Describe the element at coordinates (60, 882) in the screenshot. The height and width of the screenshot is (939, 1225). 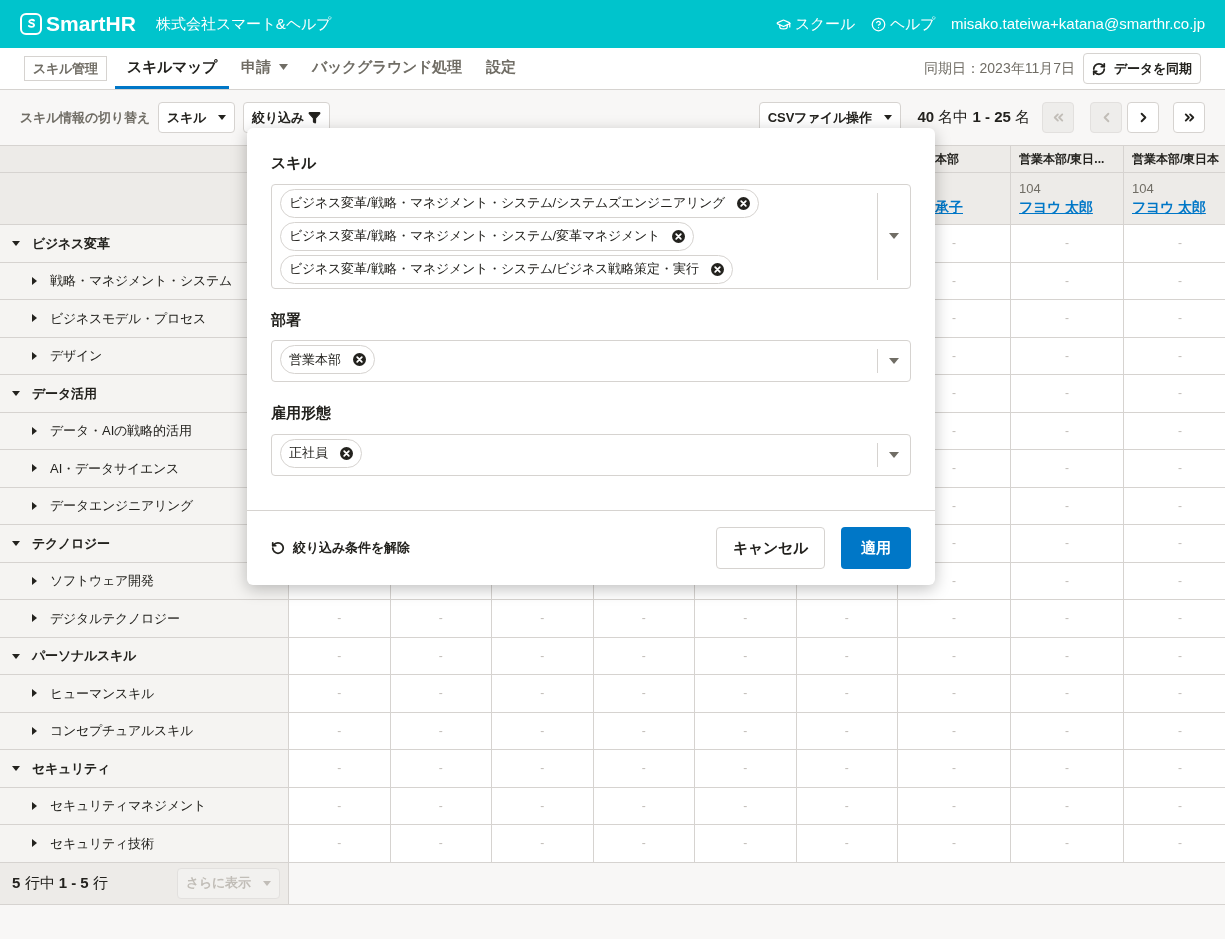
I see `row-count: 5 行中 1 - 5 行` at that location.